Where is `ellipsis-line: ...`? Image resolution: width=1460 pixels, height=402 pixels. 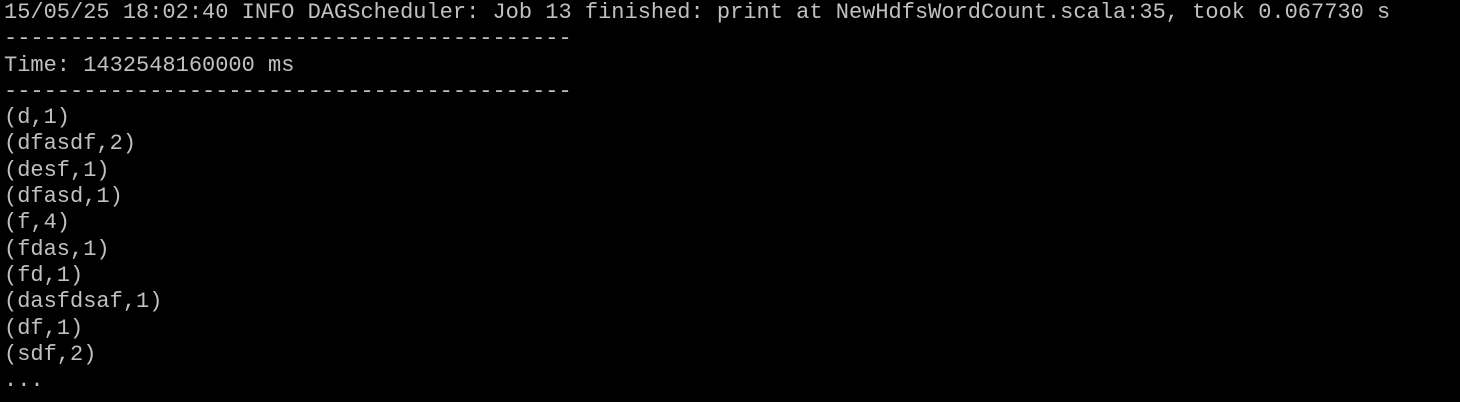 ellipsis-line: ... is located at coordinates (24, 381).